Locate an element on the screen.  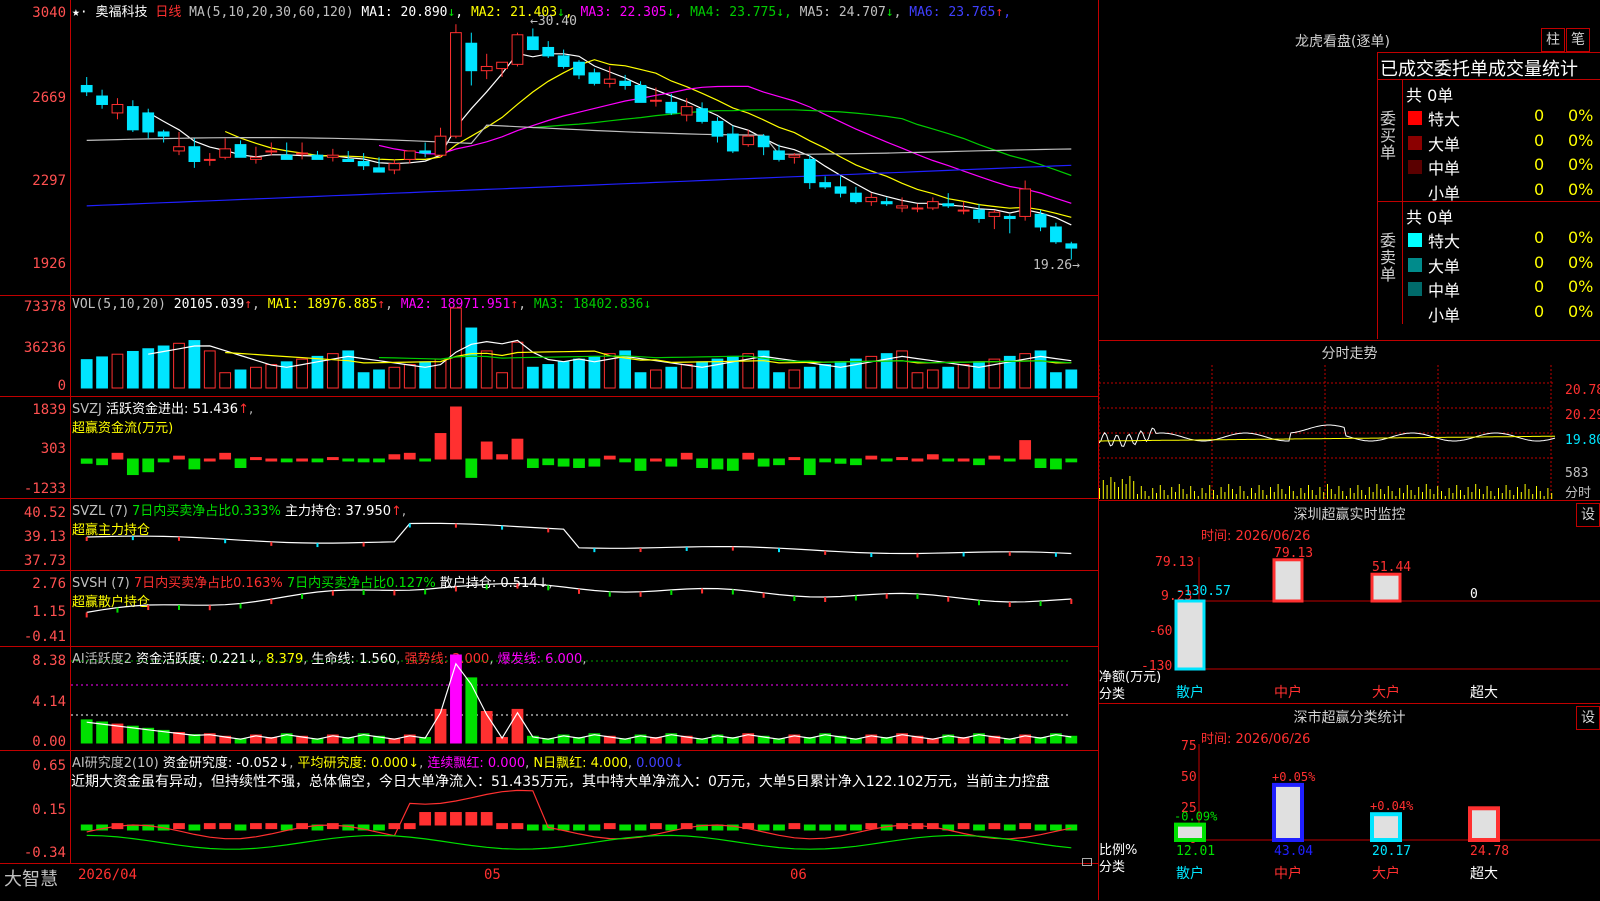
sell-qty: 0 is located at coordinates (1539, 311).